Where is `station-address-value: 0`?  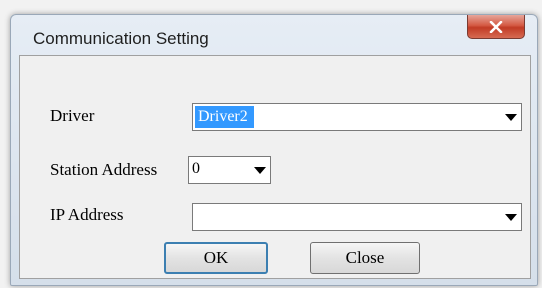
station-address-value: 0 is located at coordinates (196, 168).